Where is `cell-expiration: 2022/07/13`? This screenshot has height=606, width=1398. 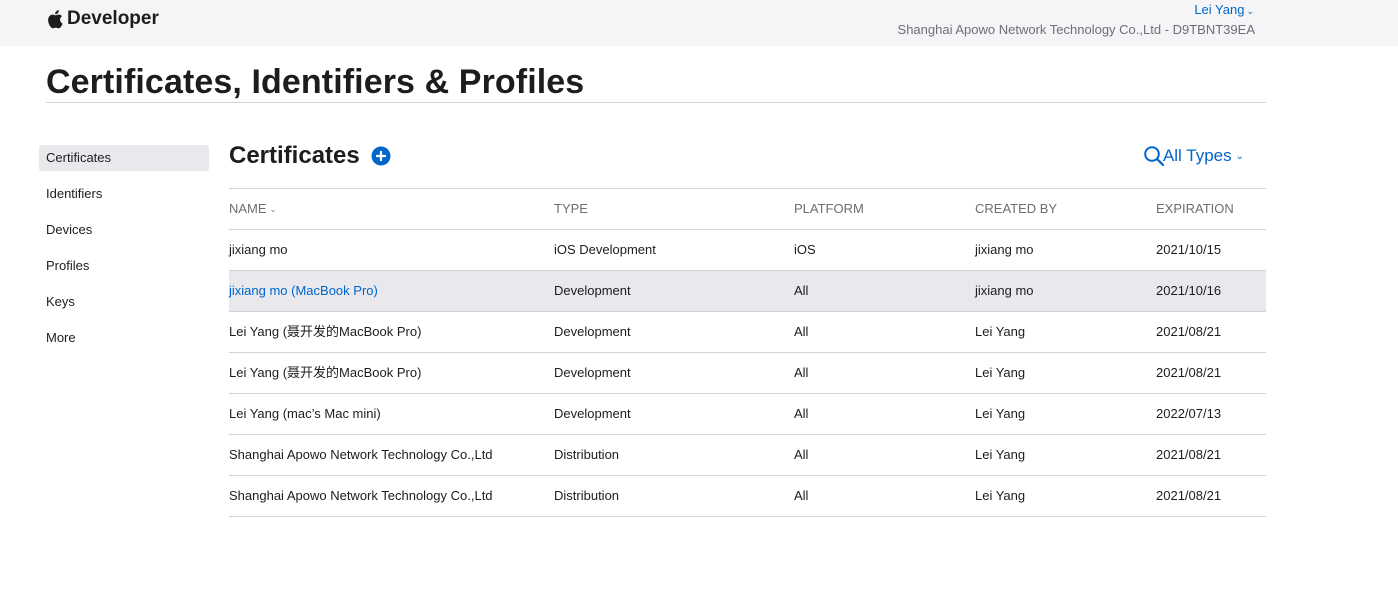 cell-expiration: 2022/07/13 is located at coordinates (1189, 413).